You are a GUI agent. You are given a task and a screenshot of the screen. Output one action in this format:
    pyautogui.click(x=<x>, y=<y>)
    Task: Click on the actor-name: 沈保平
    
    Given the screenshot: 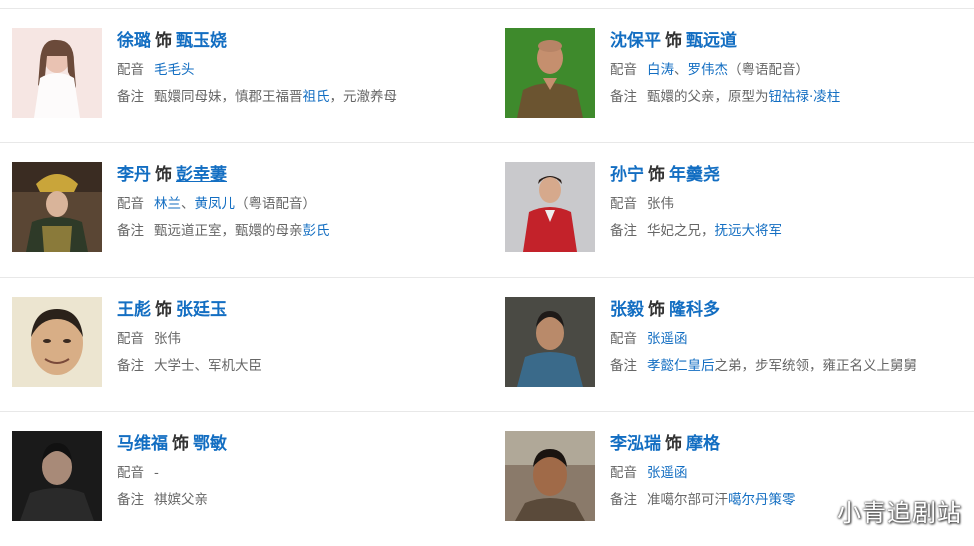 What is the action you would take?
    pyautogui.click(x=635, y=41)
    